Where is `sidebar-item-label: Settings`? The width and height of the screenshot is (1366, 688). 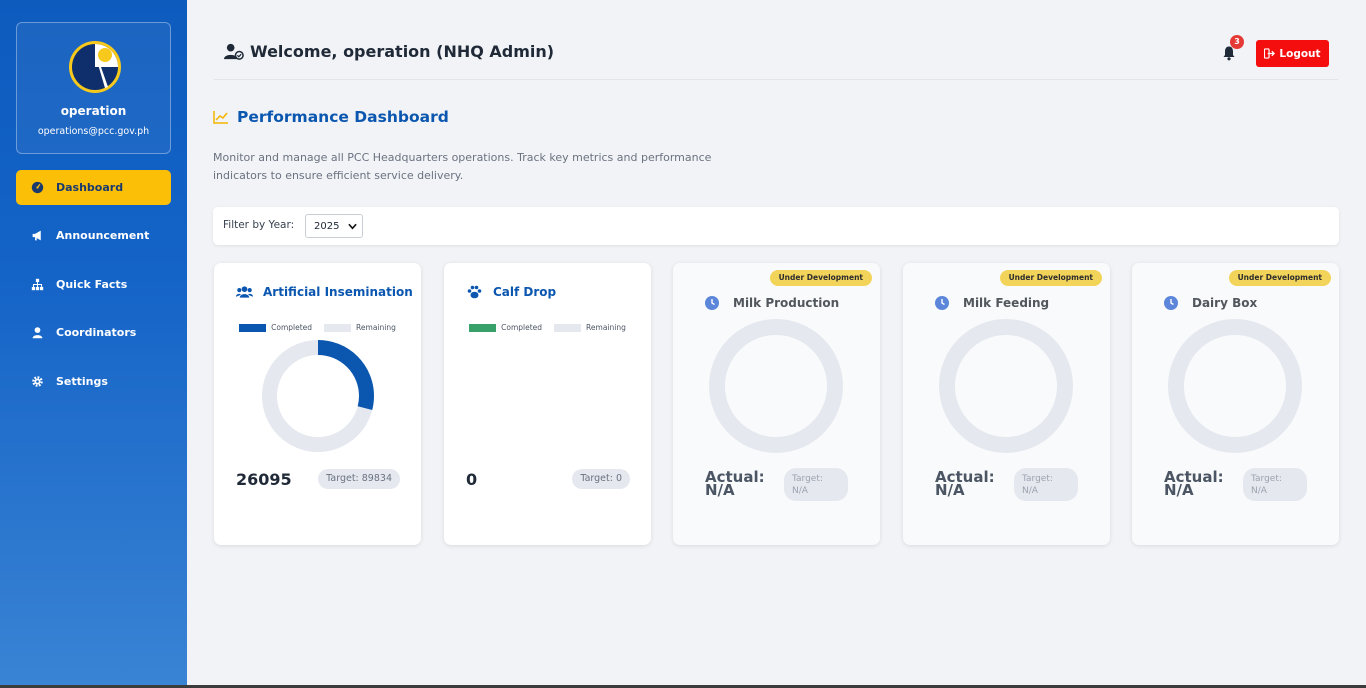 sidebar-item-label: Settings is located at coordinates (82, 381).